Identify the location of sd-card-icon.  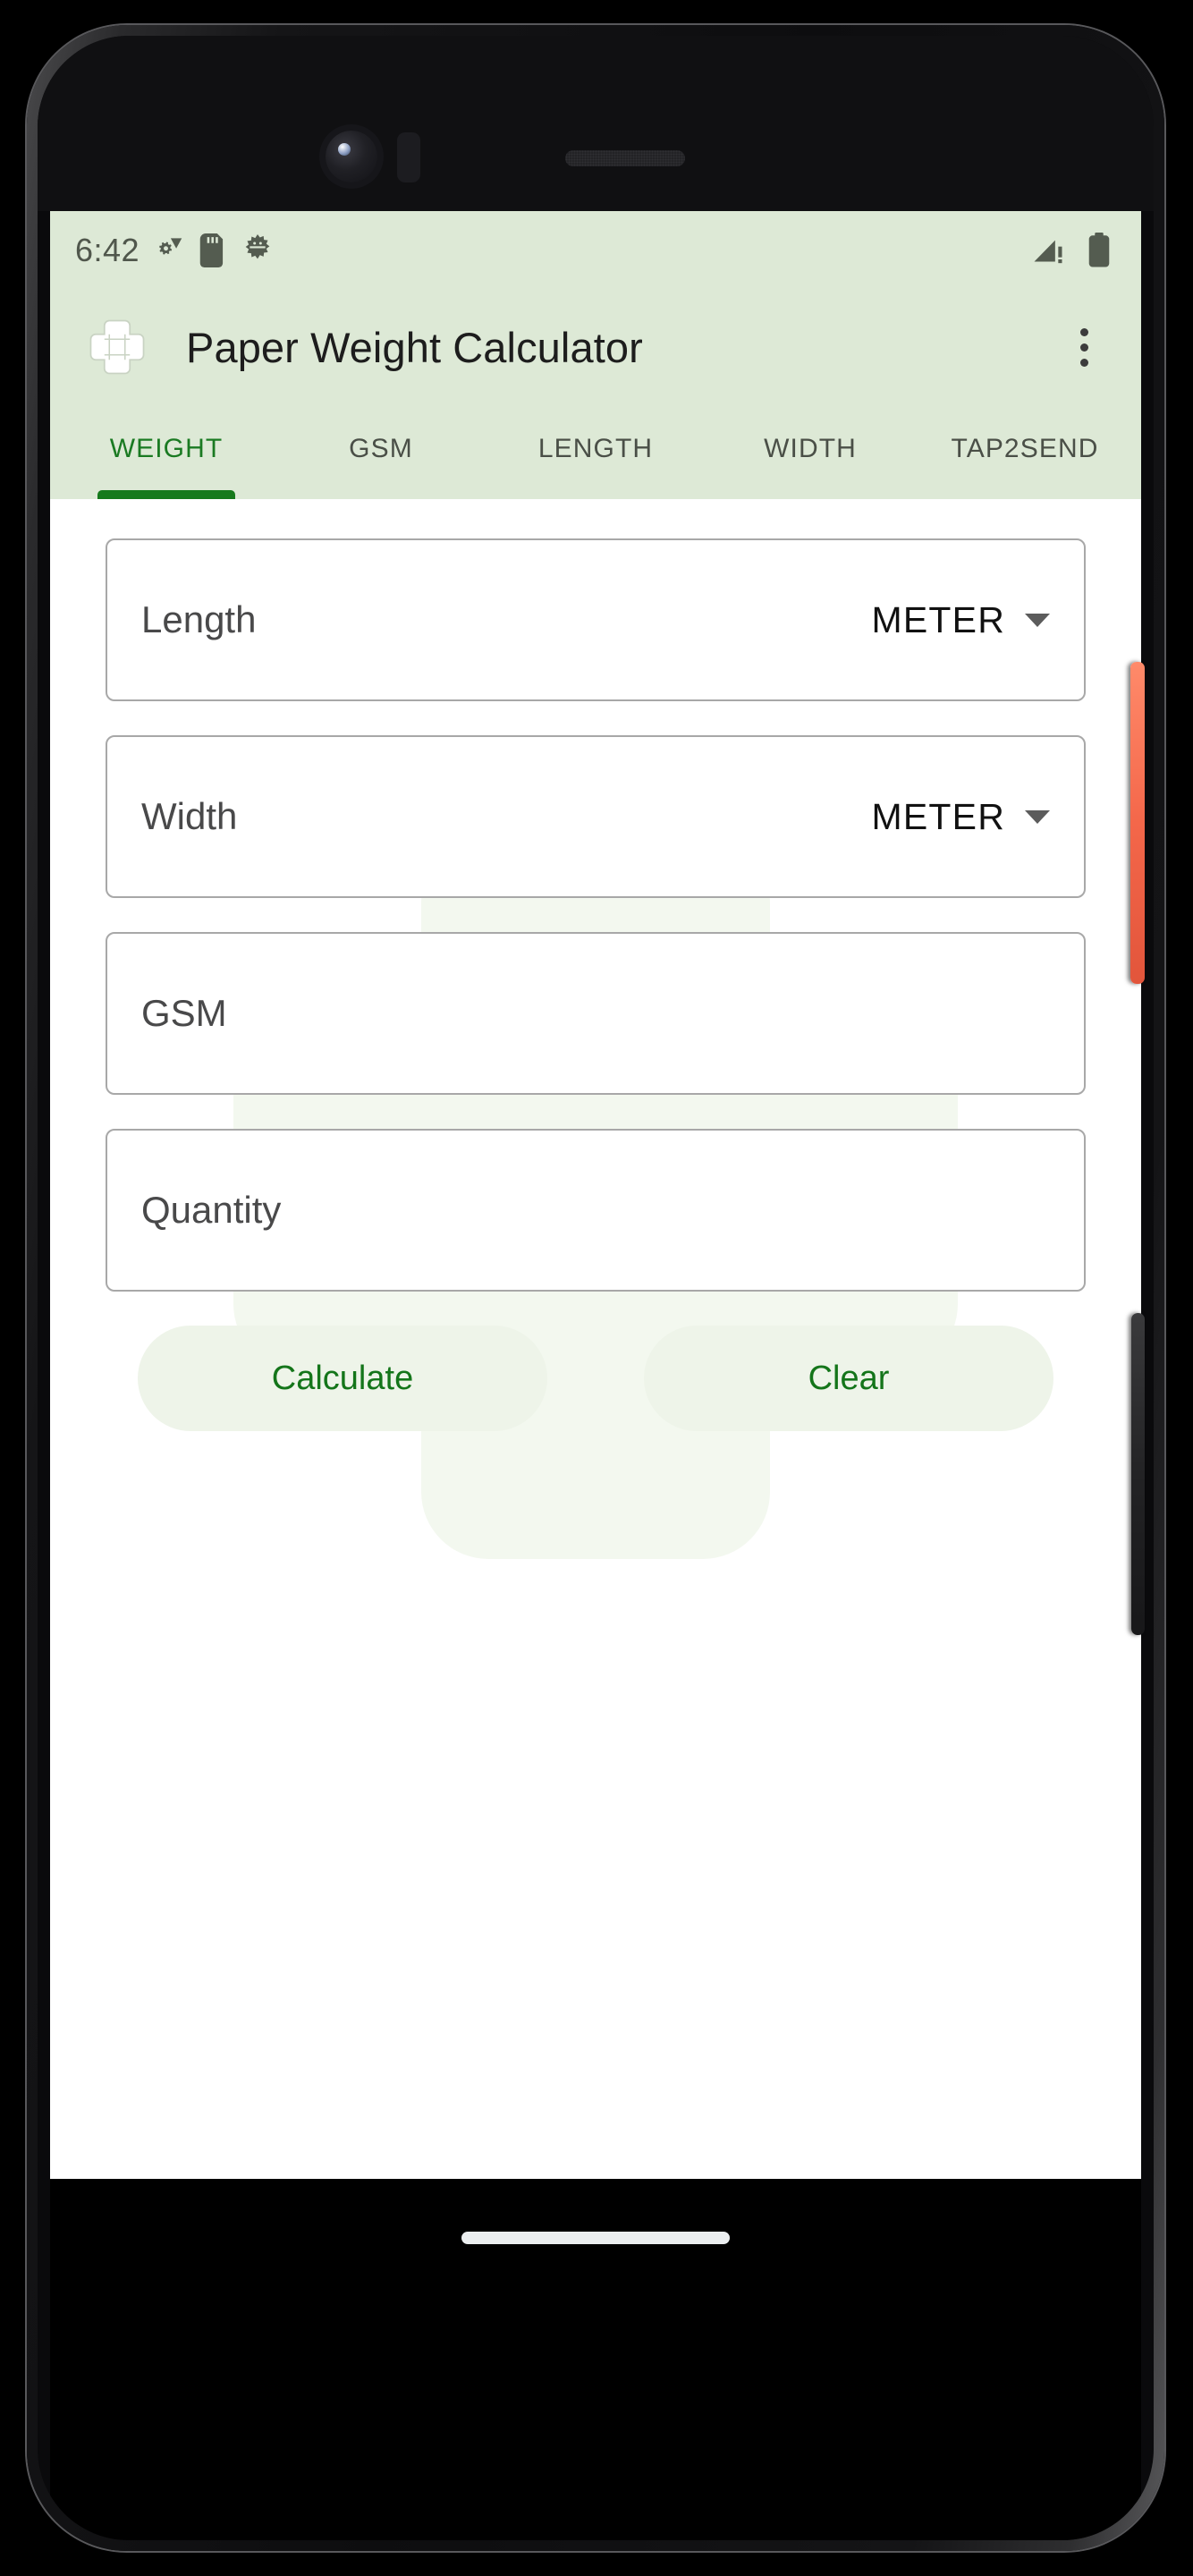
(212, 250).